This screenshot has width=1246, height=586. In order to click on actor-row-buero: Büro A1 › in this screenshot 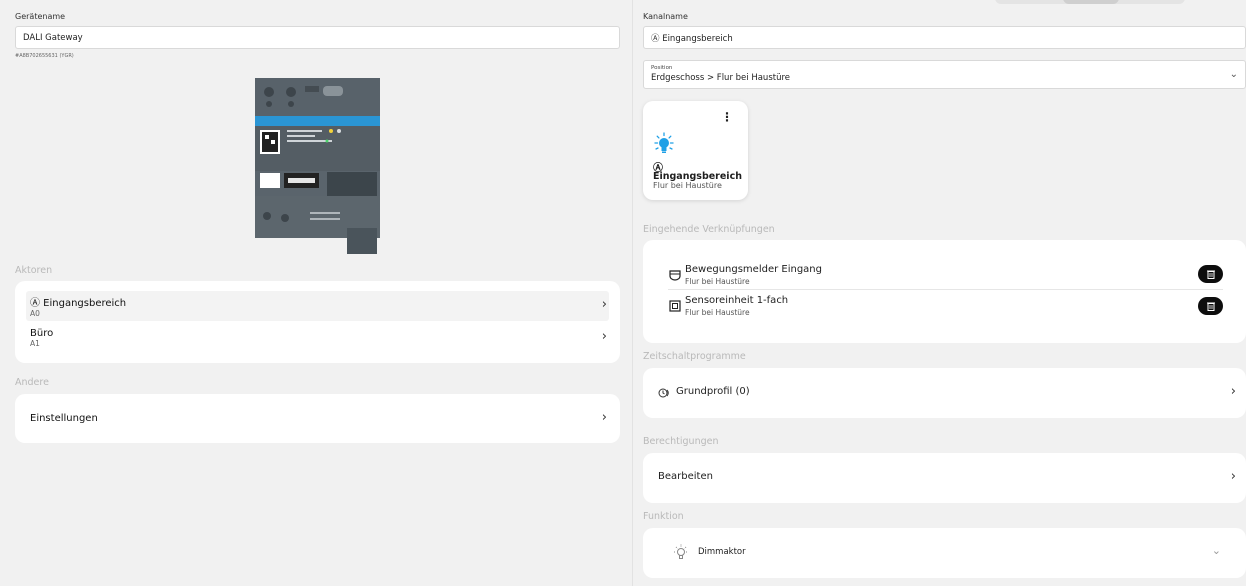, I will do `click(317, 338)`.